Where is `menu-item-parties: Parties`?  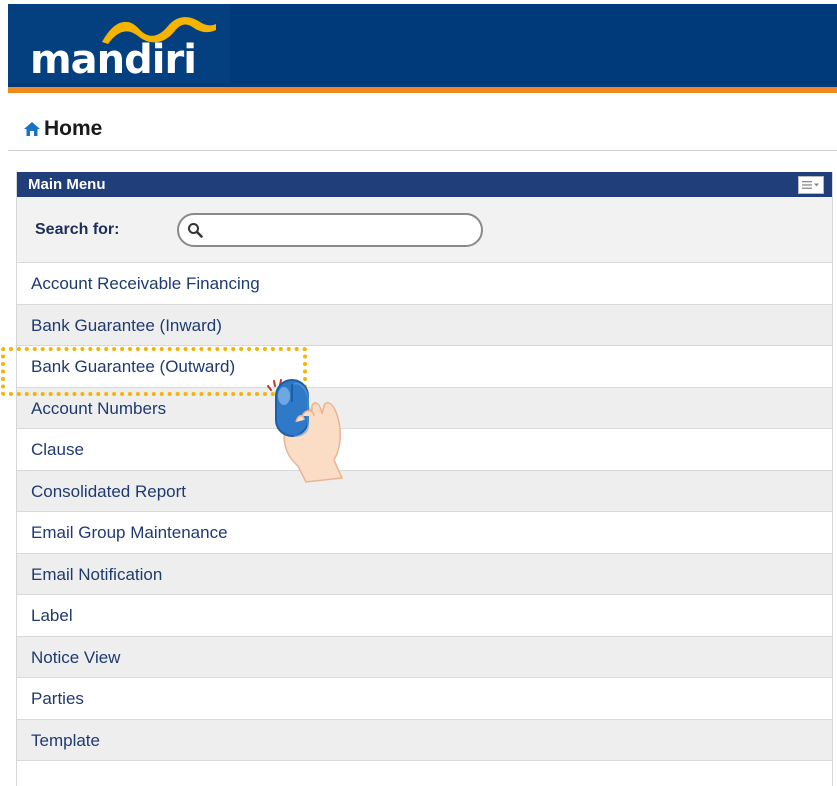 menu-item-parties: Parties is located at coordinates (424, 699).